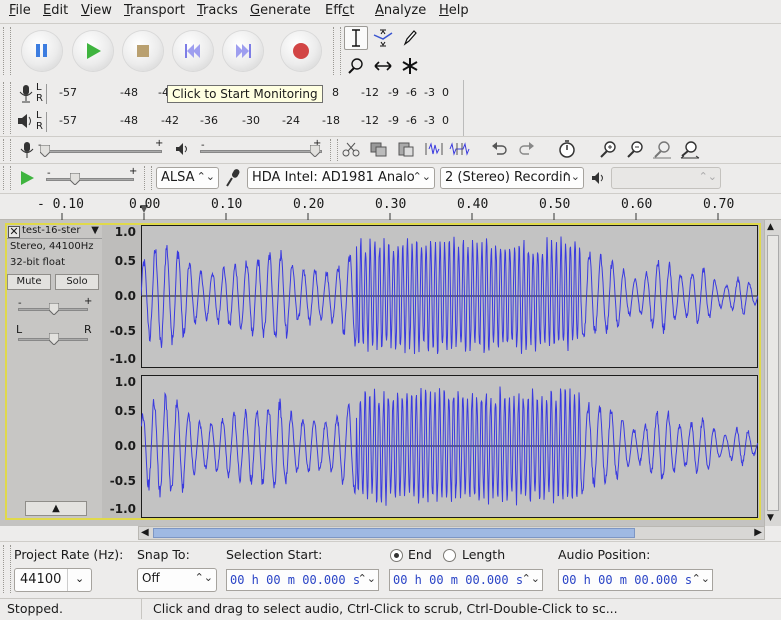 Image resolution: width=781 pixels, height=620 pixels. Describe the element at coordinates (177, 580) in the screenshot. I see `snap-to-select: Off ⌃⌄` at that location.